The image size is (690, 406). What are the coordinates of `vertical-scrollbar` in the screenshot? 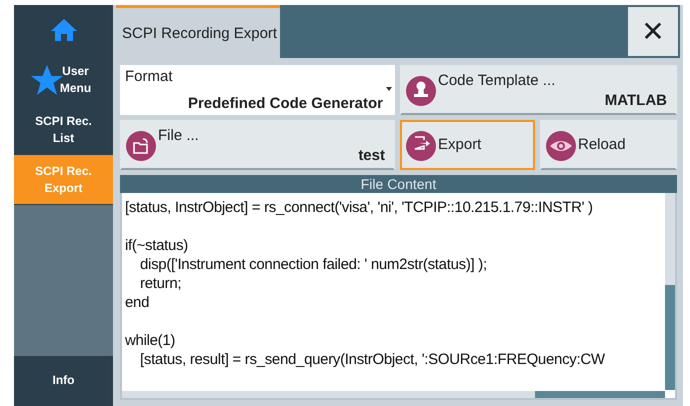 It's located at (670, 291).